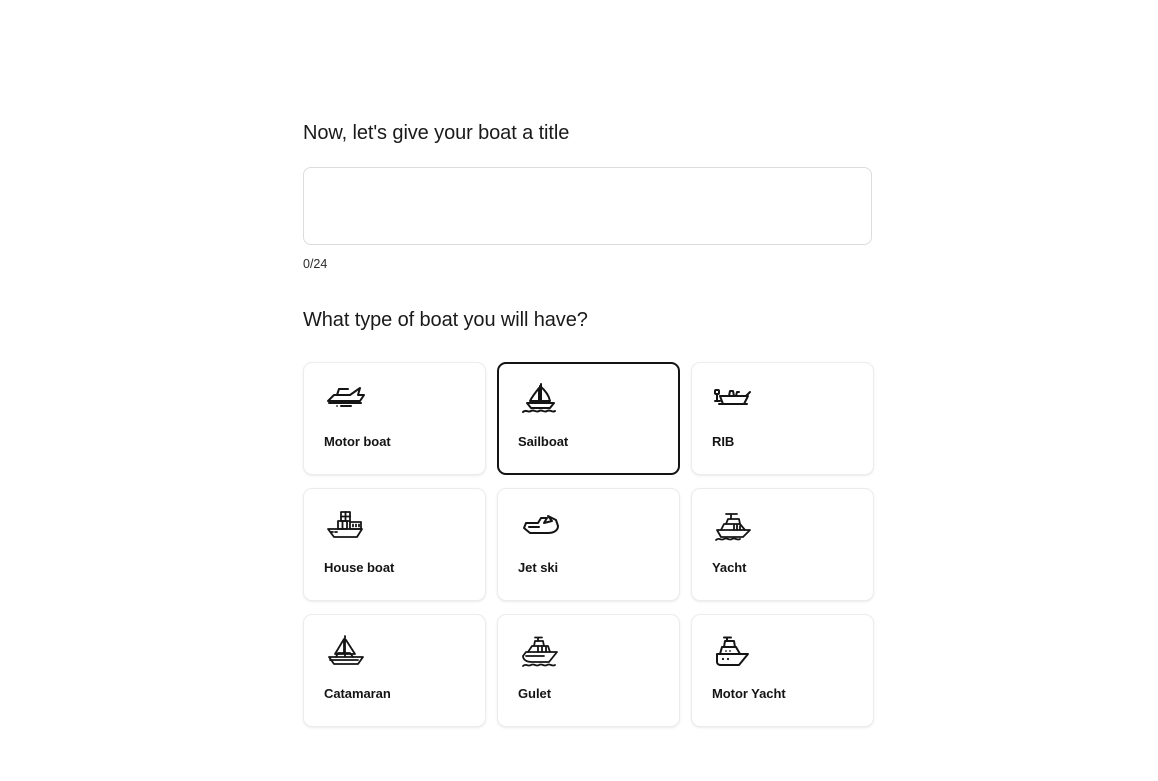 The height and width of the screenshot is (781, 1158). I want to click on boat-type-option-house-boat: House boat, so click(394, 544).